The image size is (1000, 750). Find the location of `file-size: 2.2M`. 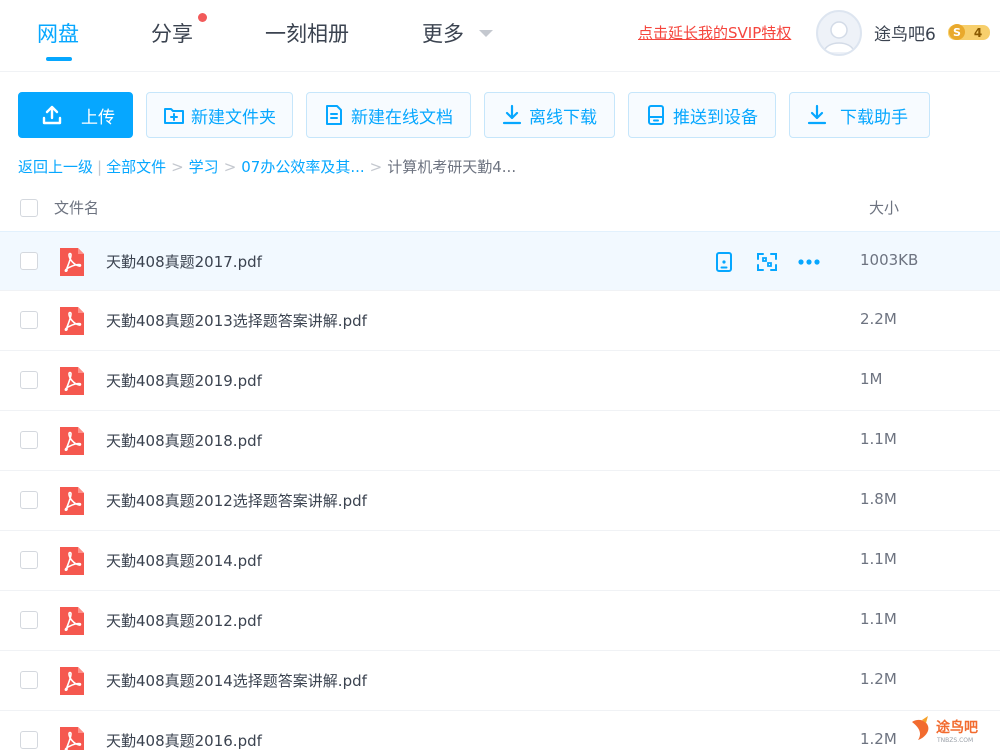

file-size: 2.2M is located at coordinates (878, 319).